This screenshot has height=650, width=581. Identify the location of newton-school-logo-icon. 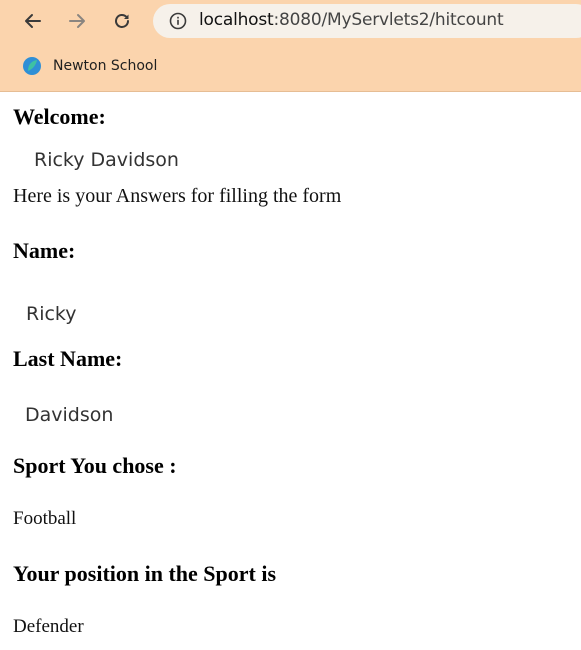
(32, 66).